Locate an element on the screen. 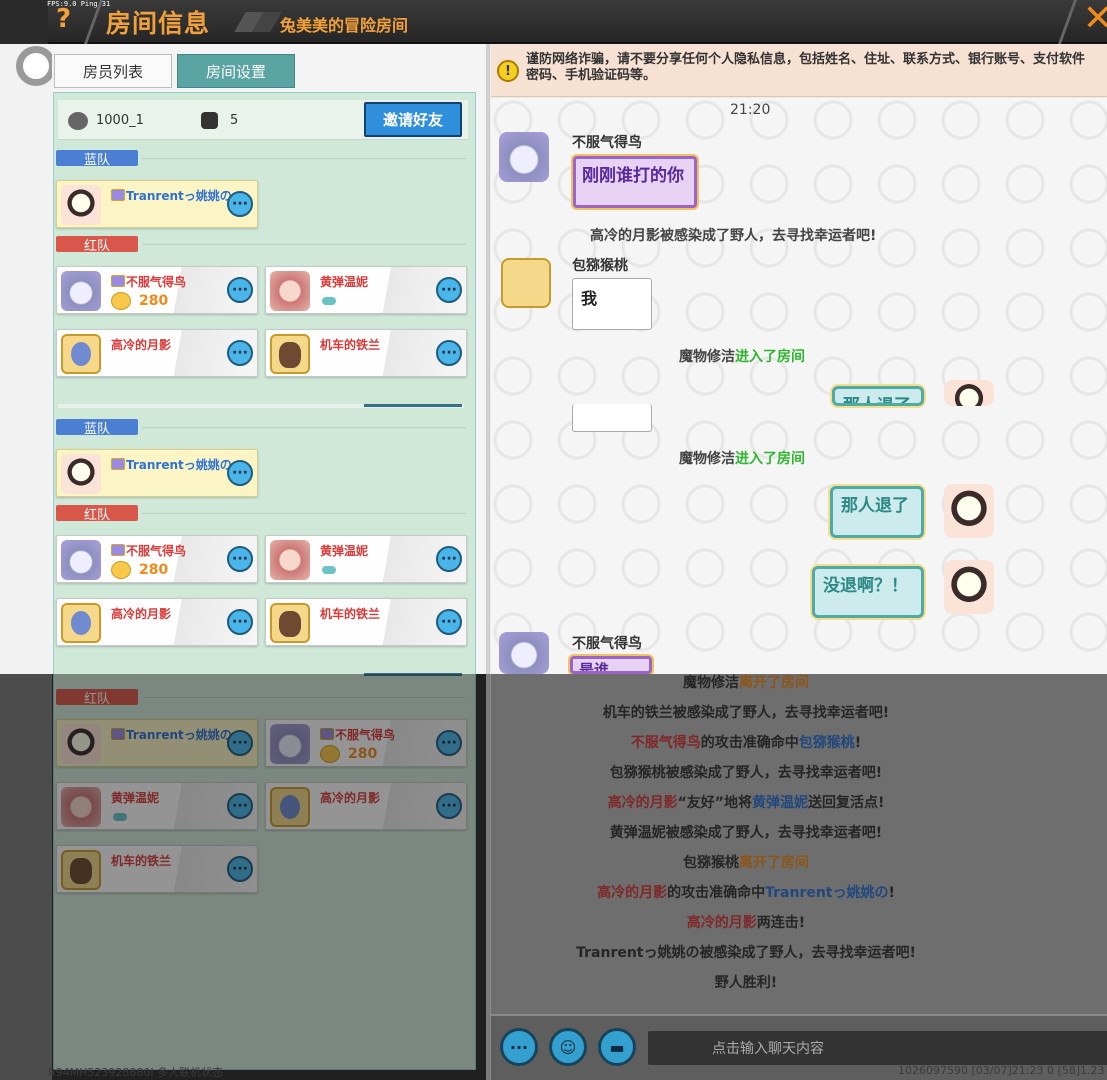  invite-friends-button: 邀请好友 is located at coordinates (413, 119).